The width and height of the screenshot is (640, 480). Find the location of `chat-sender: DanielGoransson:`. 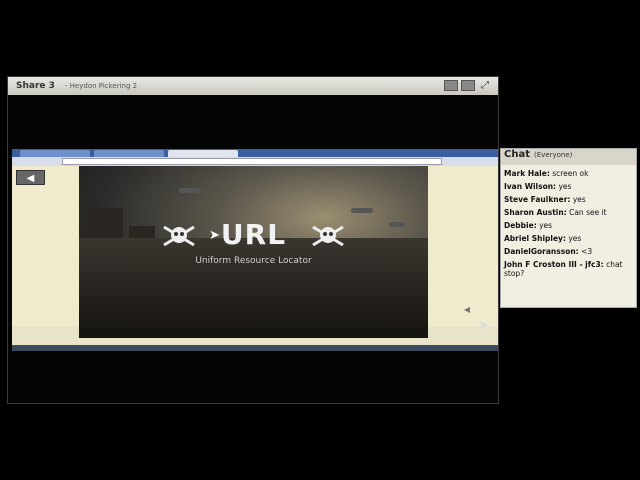

chat-sender: DanielGoransson: is located at coordinates (541, 251).